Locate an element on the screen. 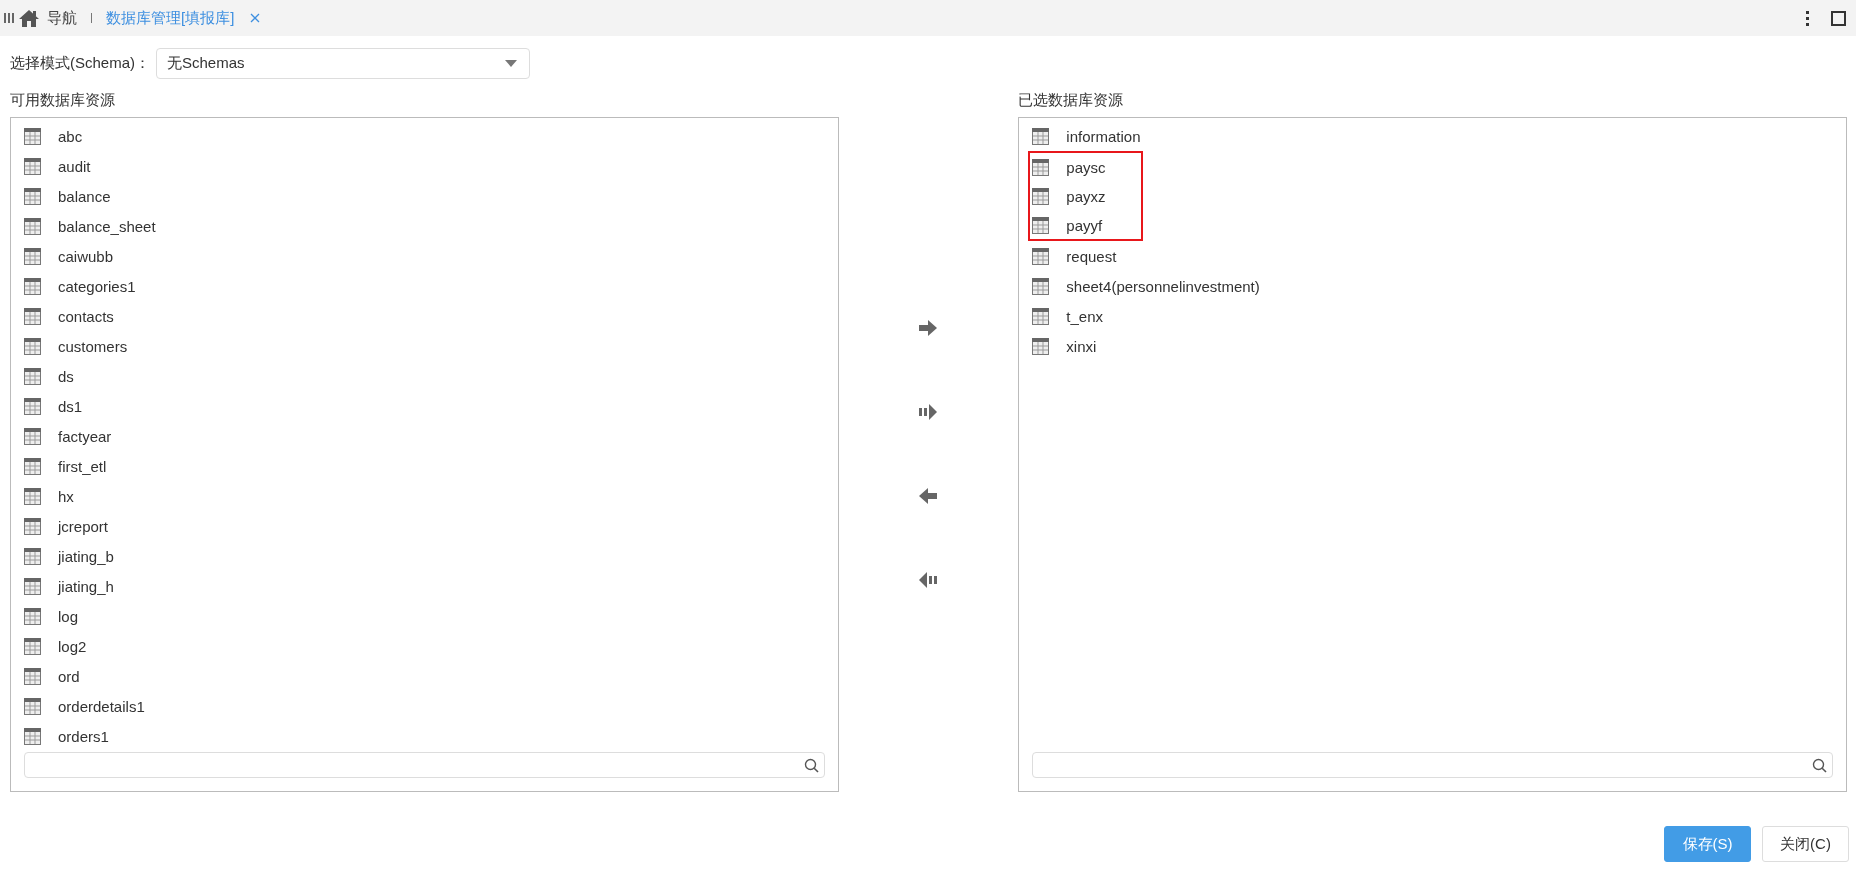  table-name: orderdetails1 is located at coordinates (101, 706).